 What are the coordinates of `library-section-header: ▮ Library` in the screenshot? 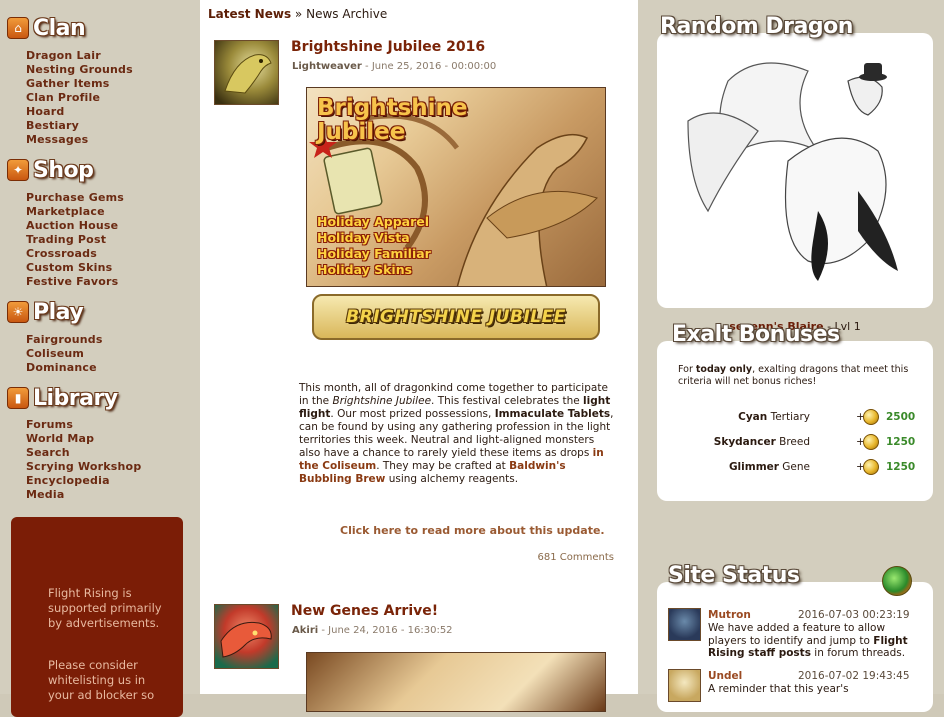 It's located at (62, 398).